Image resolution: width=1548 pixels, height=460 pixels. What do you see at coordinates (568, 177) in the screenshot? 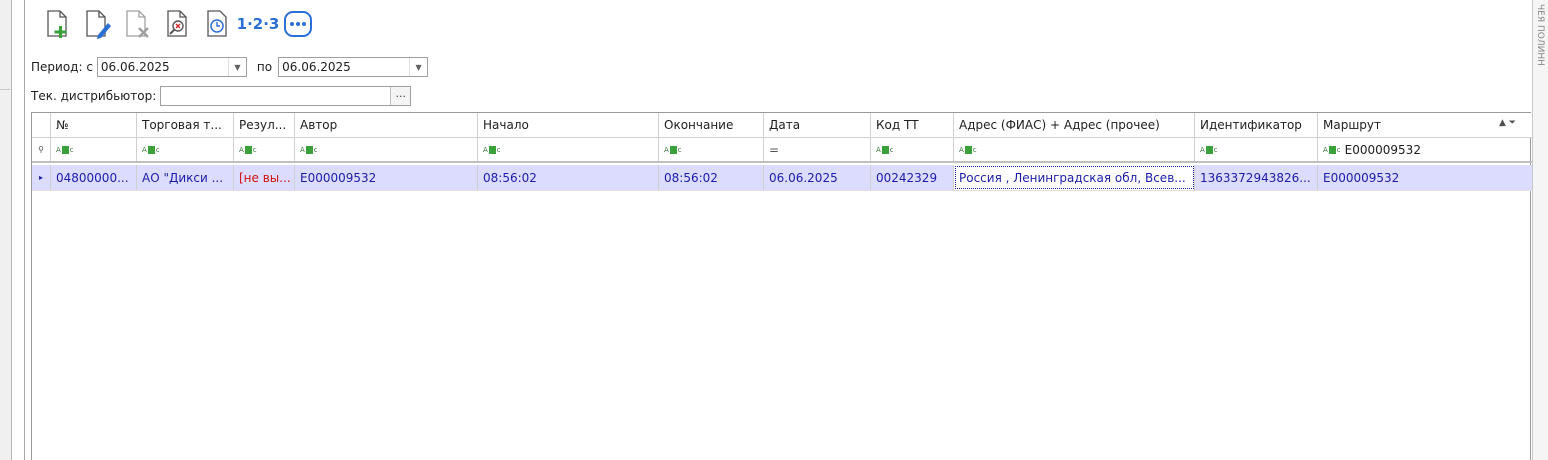
I see `cell-start: 08:56:02` at bounding box center [568, 177].